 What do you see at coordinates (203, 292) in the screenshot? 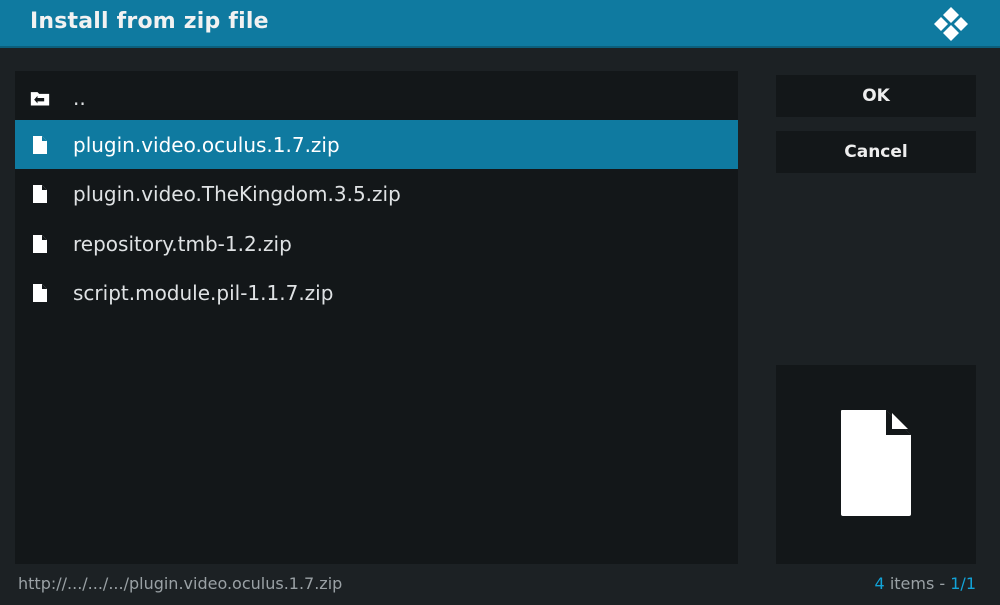
I see `list-item-label: script.module.pil-1.1.7.zip` at bounding box center [203, 292].